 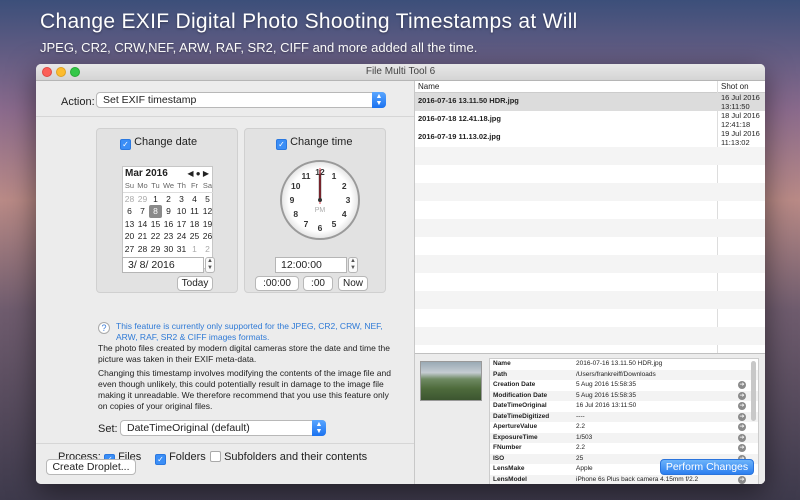 I want to click on file-name: 2016-07-16 13.11.50 HDR.jpg, so click(x=468, y=100).